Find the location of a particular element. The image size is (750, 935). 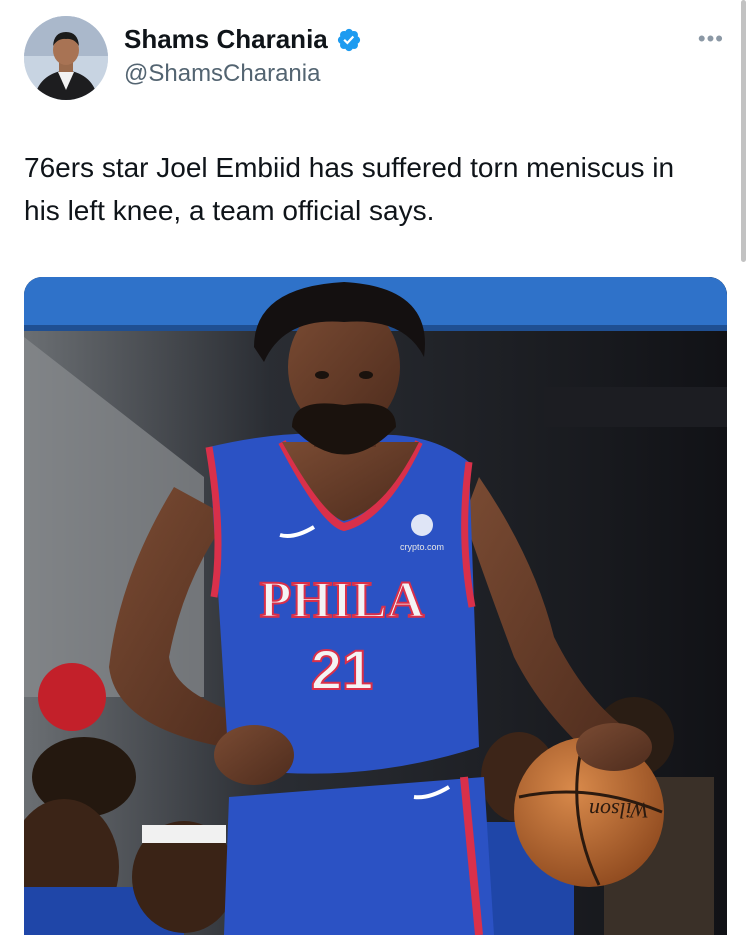

scrollbar is located at coordinates (743, 131).